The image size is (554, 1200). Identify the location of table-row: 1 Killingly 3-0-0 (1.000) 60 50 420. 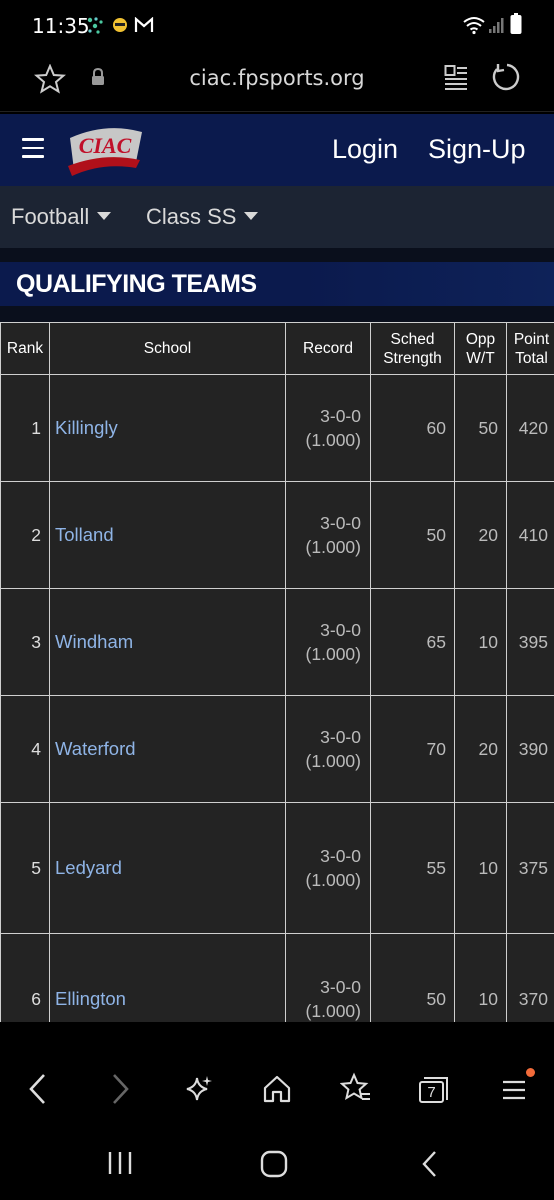
(277, 428).